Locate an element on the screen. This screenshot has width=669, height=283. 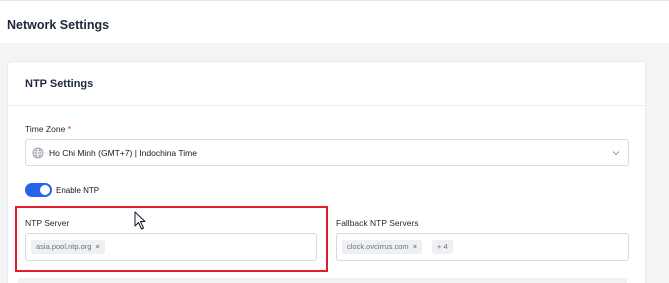
fallback-ntp-tag: clock.ovcirrus.com × is located at coordinates (382, 247).